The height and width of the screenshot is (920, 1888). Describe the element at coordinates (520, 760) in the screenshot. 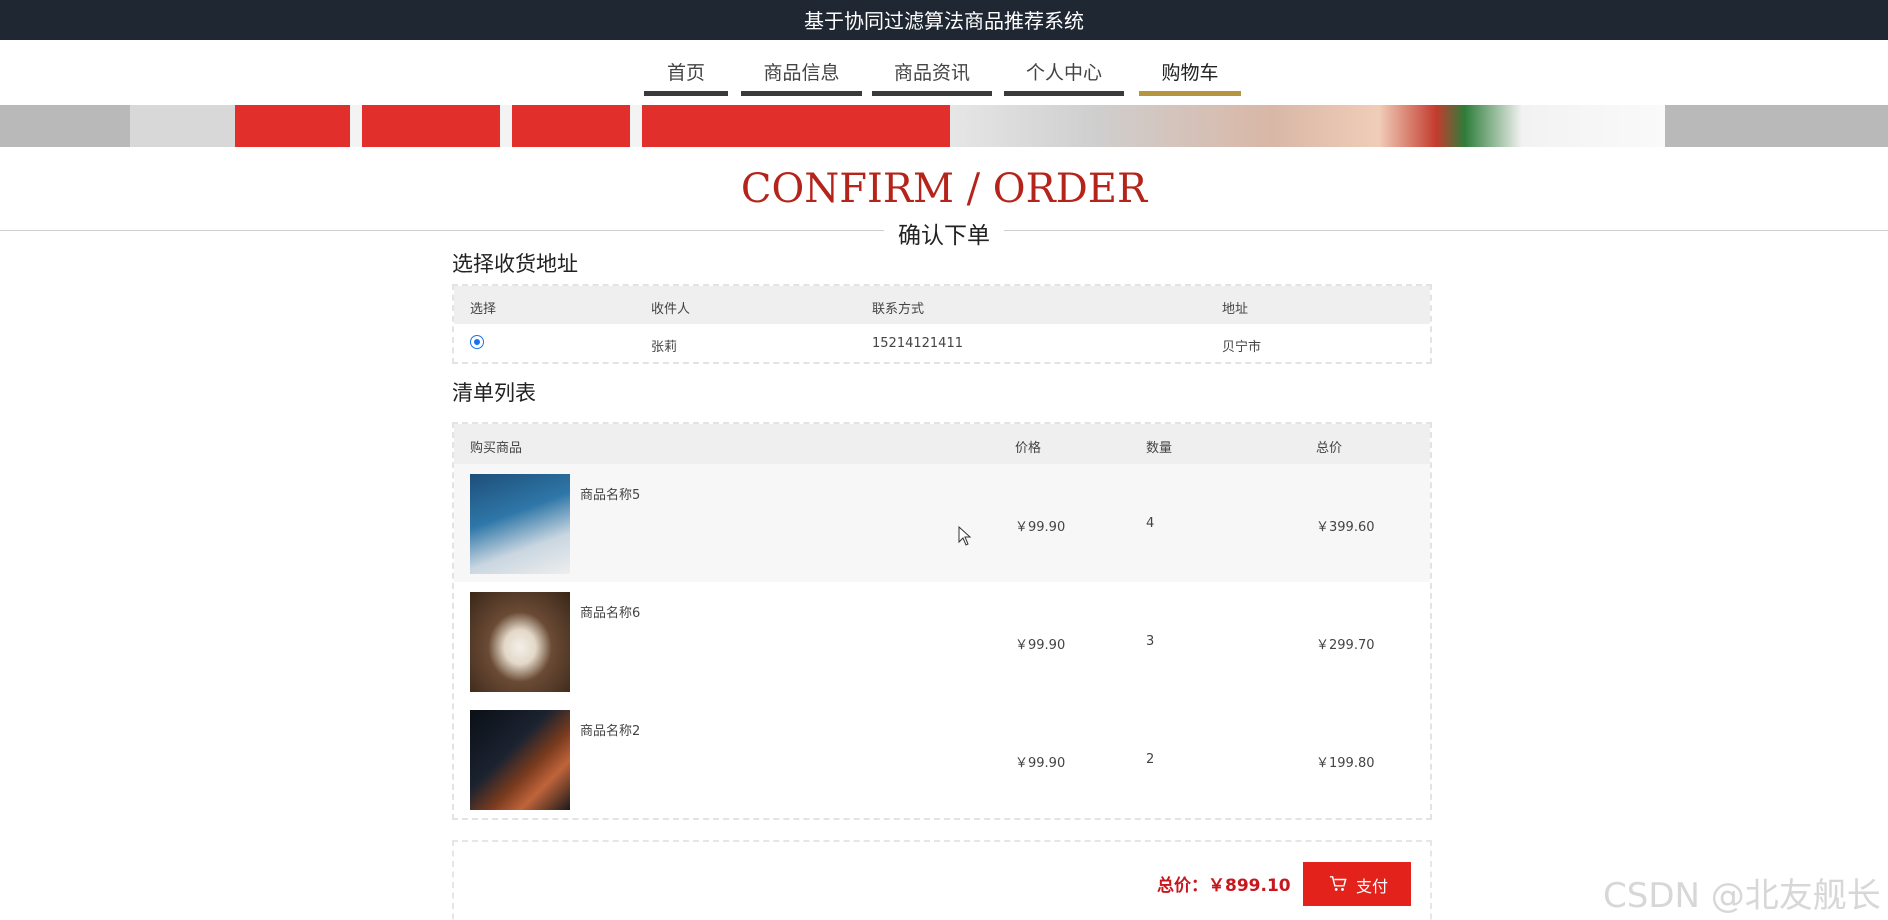

I see `monitor-image` at that location.